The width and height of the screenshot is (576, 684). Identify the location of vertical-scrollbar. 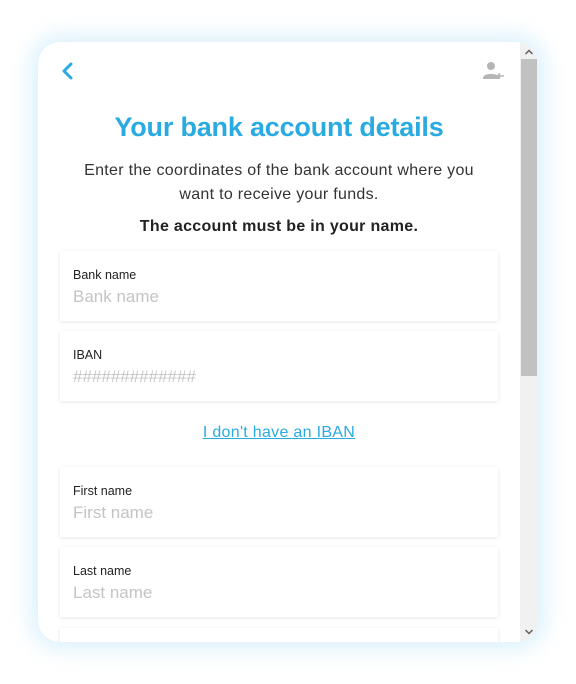
(529, 342).